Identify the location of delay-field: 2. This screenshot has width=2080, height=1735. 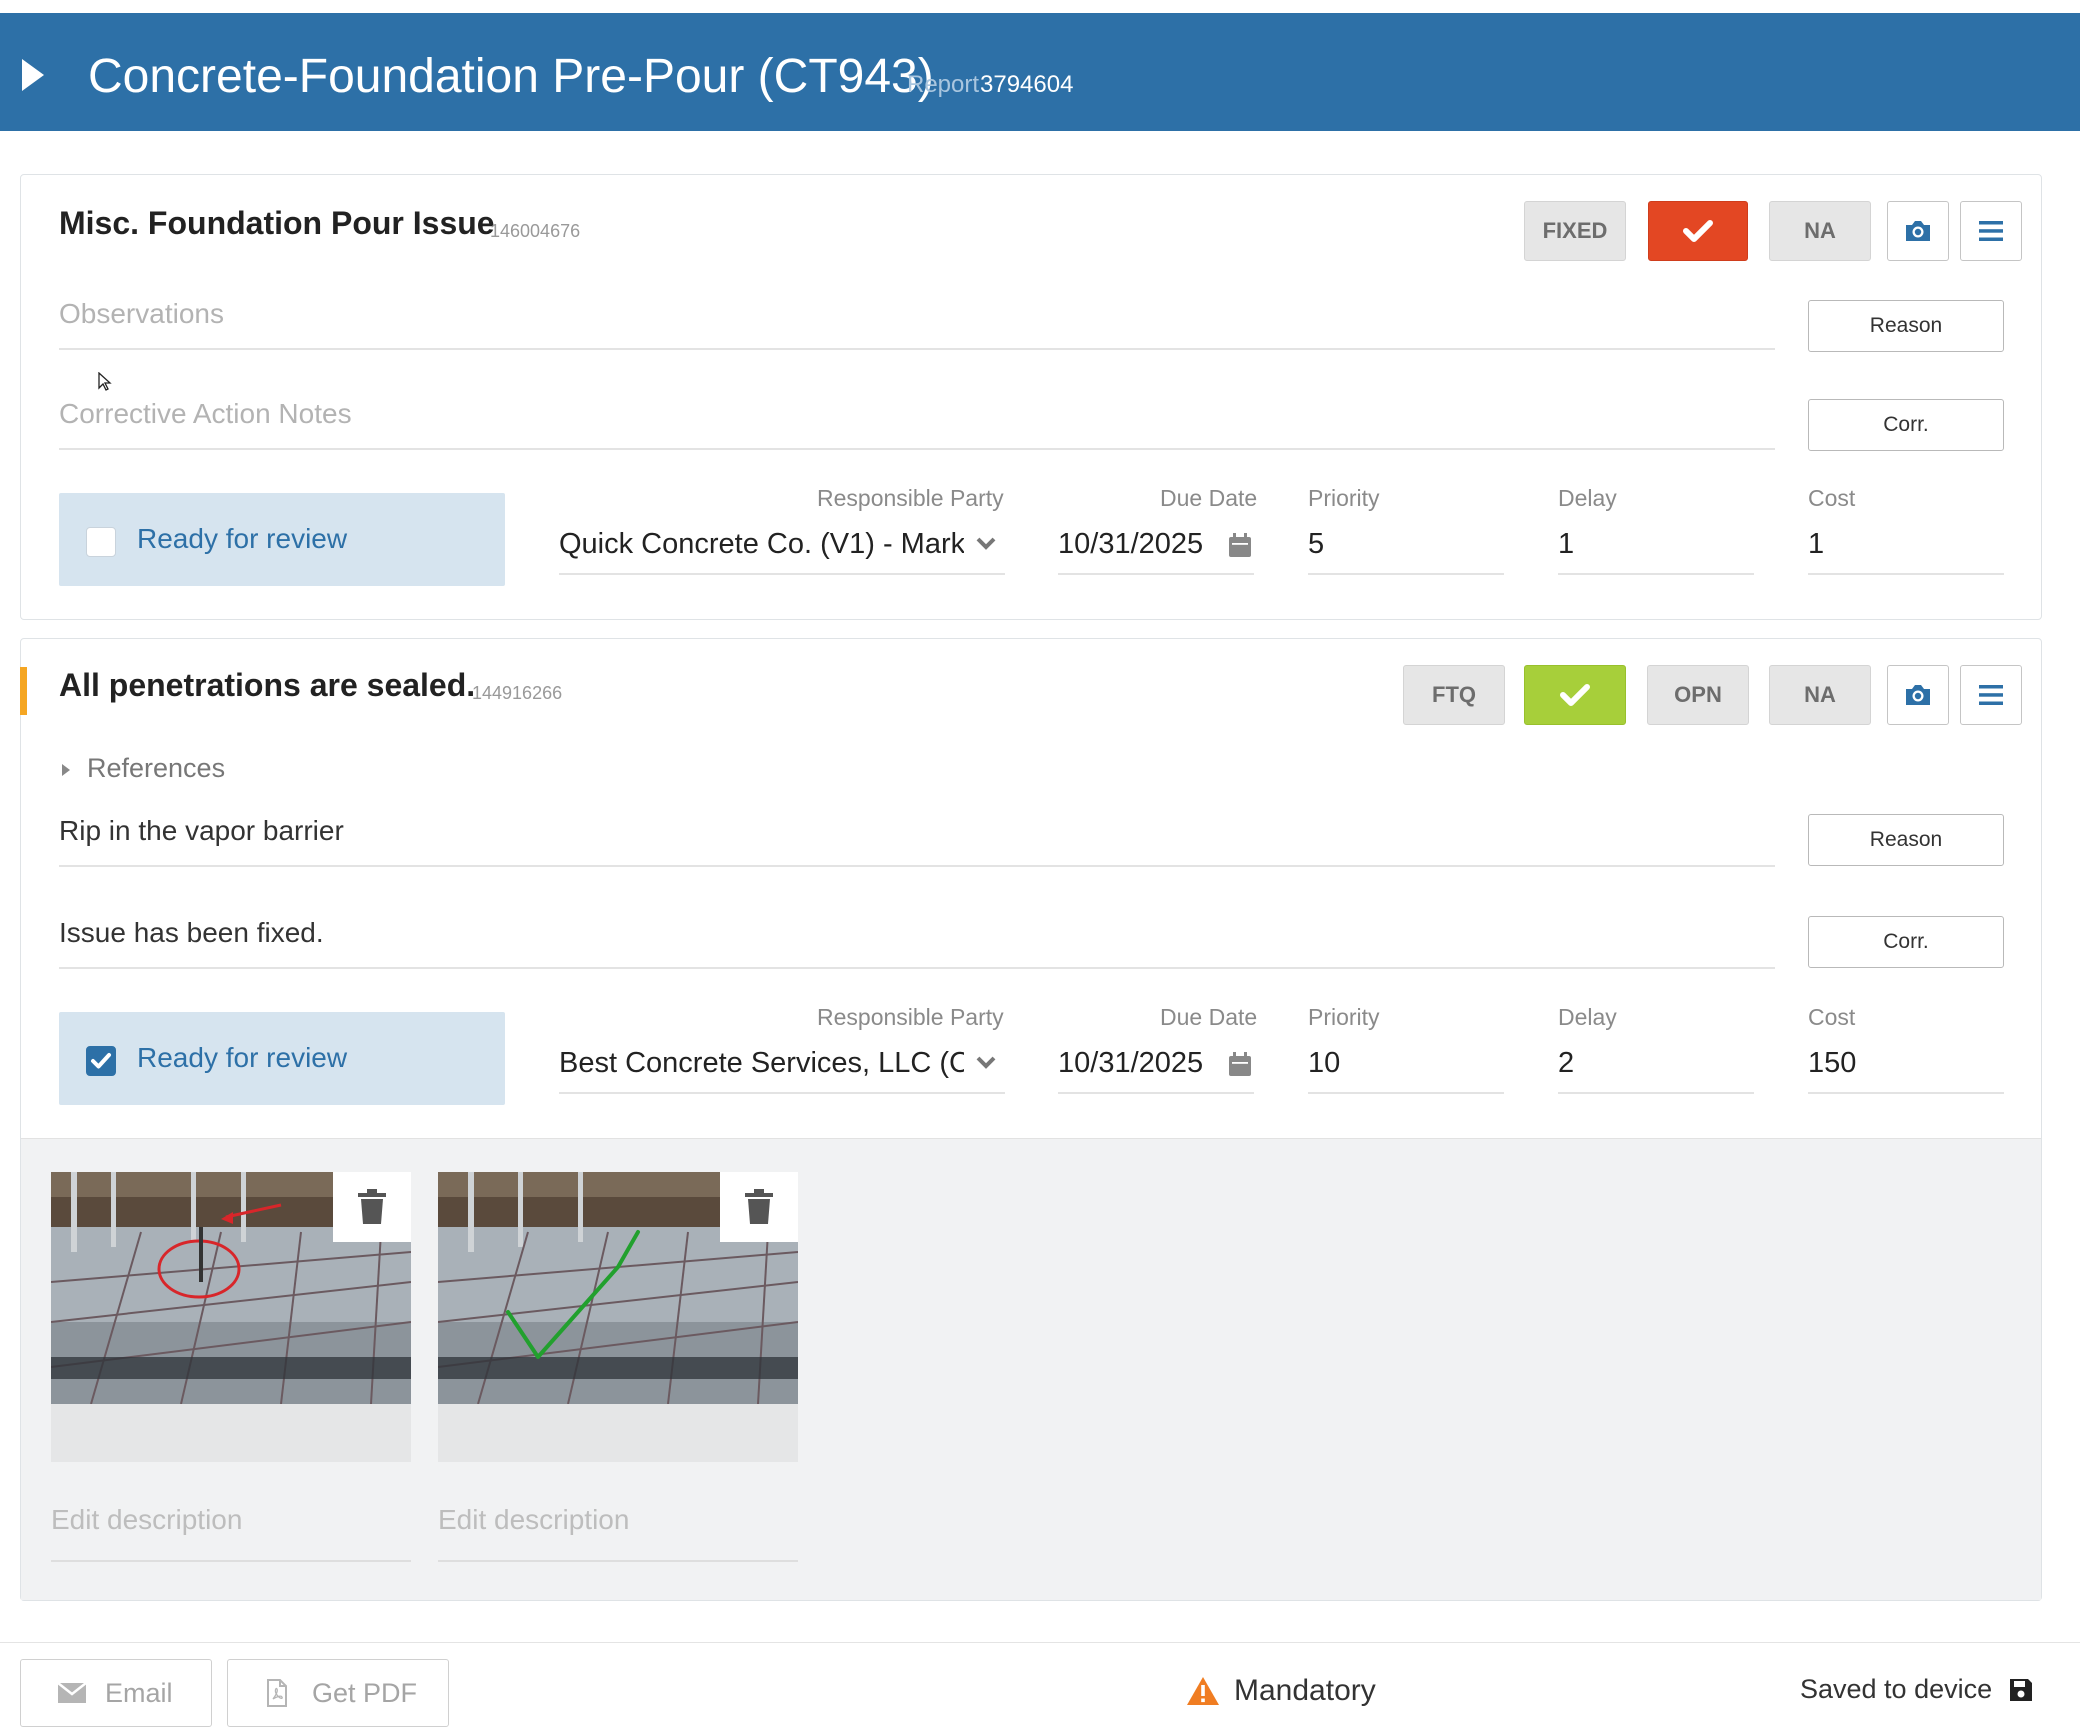
(1656, 1064).